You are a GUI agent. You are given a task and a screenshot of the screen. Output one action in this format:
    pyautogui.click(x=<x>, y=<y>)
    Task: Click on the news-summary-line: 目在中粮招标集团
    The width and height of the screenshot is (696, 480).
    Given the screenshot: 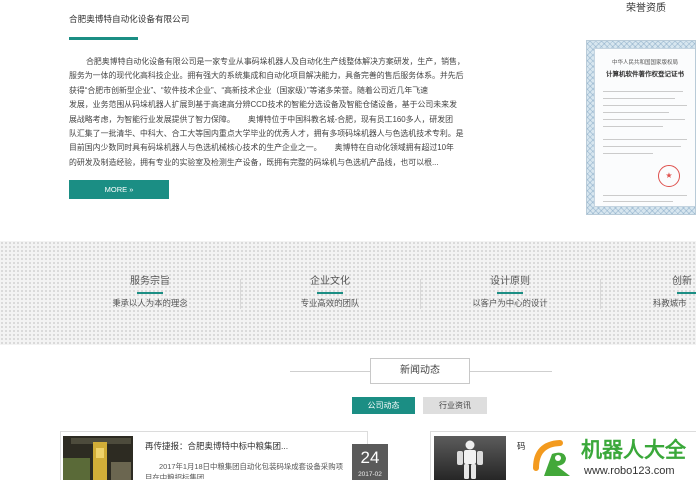 What is the action you would take?
    pyautogui.click(x=175, y=476)
    